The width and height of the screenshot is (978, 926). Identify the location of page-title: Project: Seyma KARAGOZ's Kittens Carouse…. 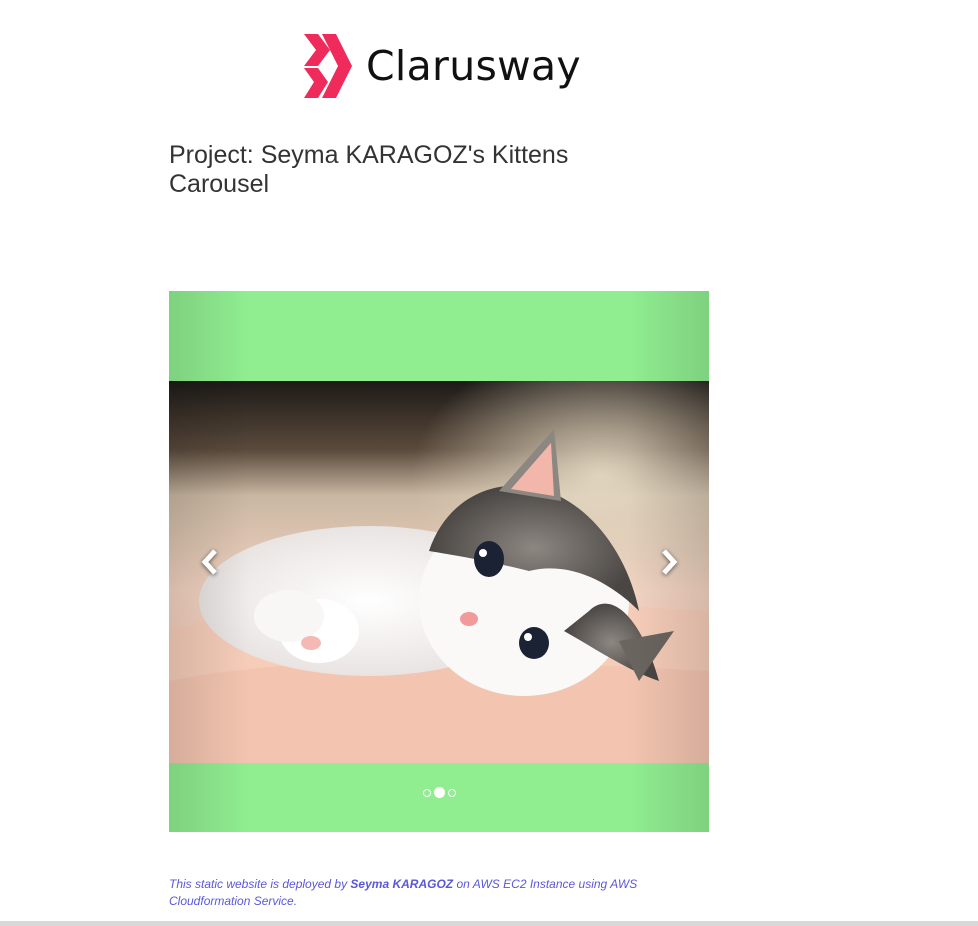
(369, 169).